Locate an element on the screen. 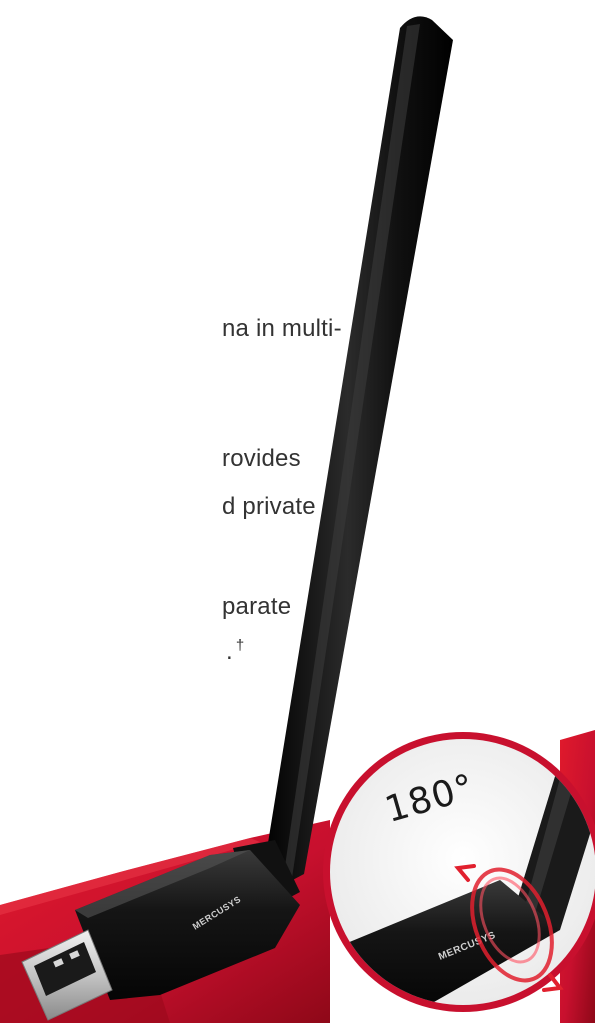 The image size is (595, 1023). feature-text-line-2: rovides is located at coordinates (261, 458).